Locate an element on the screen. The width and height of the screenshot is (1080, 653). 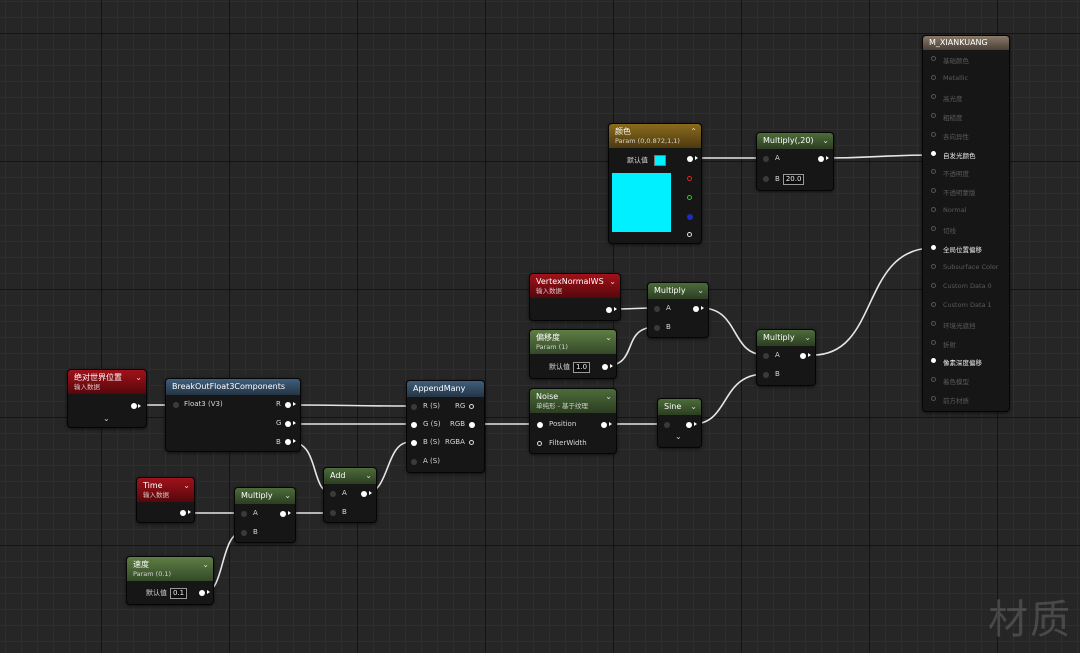
node-header: M_XIANKUANG is located at coordinates (966, 43).